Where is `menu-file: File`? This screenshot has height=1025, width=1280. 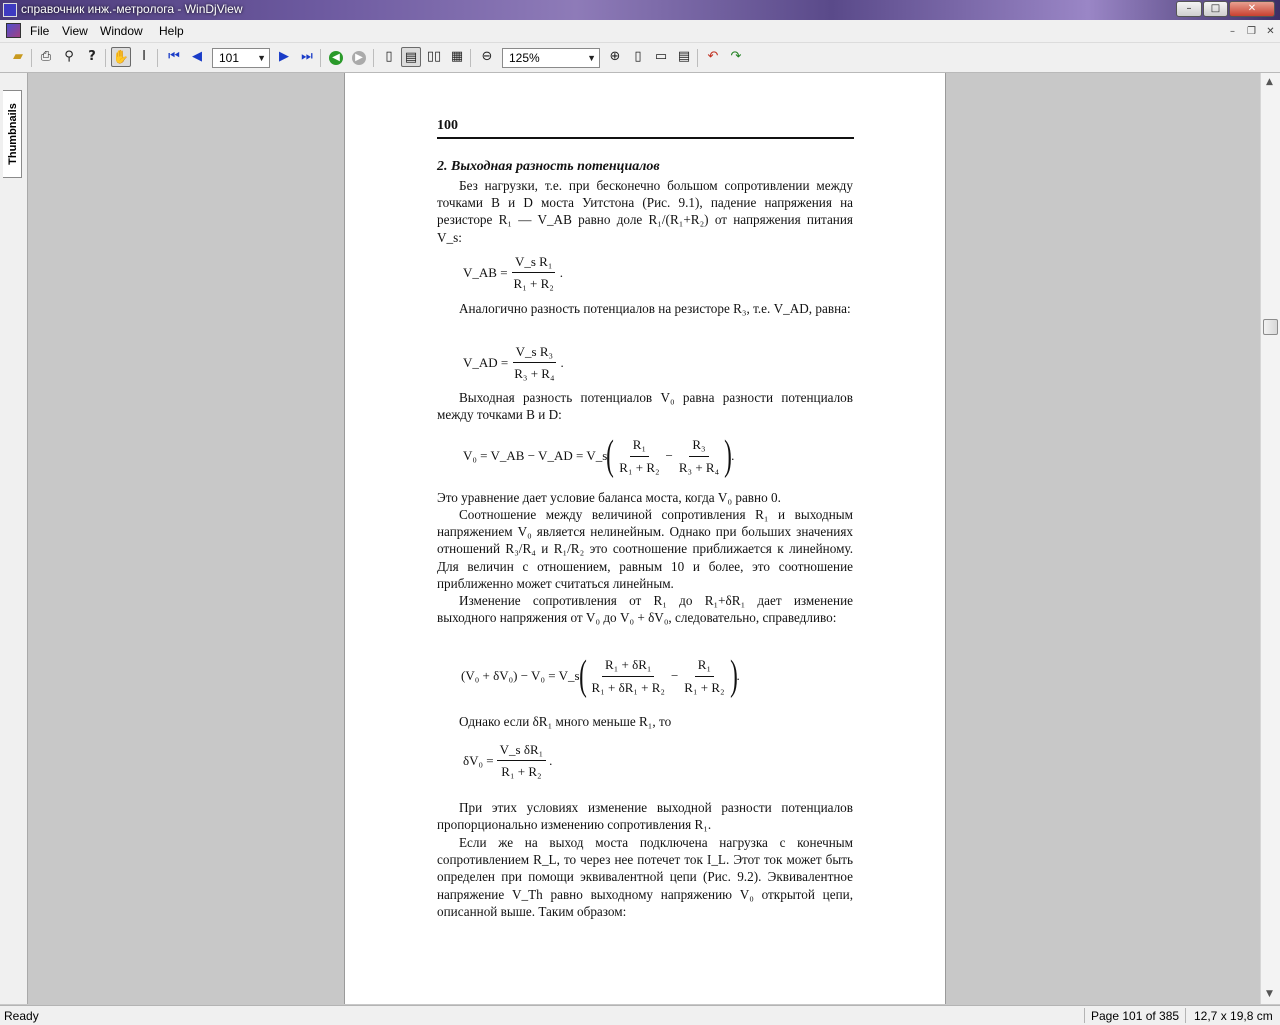 menu-file: File is located at coordinates (39, 31).